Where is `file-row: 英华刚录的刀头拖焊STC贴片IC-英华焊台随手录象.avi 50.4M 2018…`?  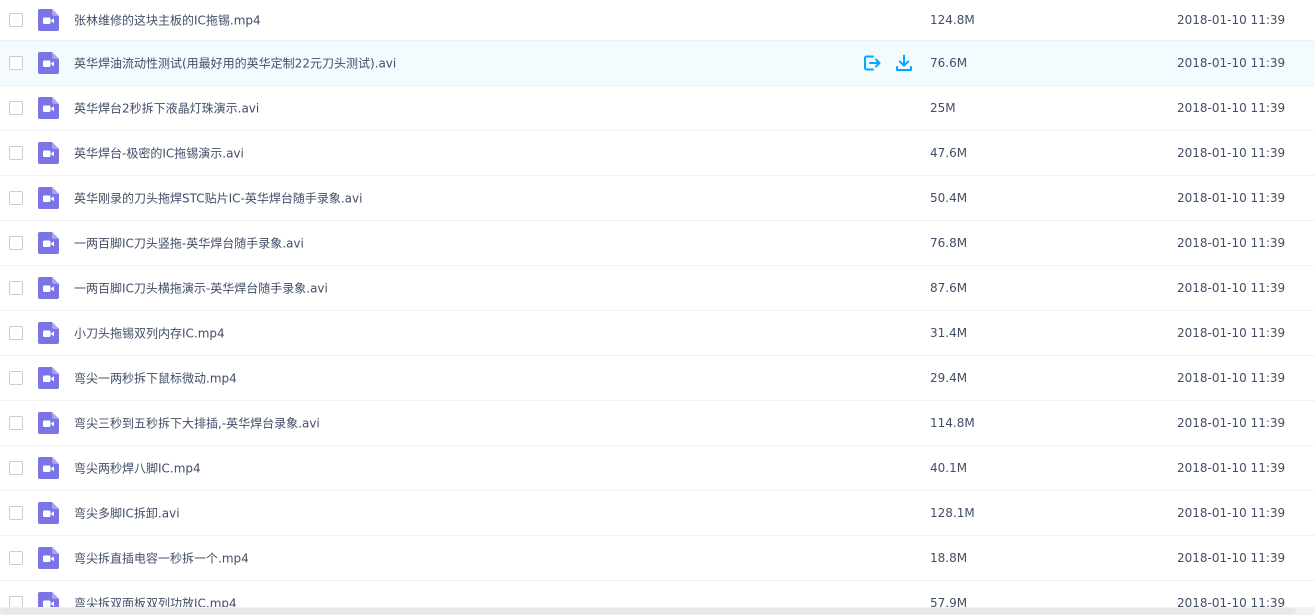
file-row: 英华刚录的刀头拖焊STC贴片IC-英华焊台随手录象.avi 50.4M 2018… is located at coordinates (657, 198).